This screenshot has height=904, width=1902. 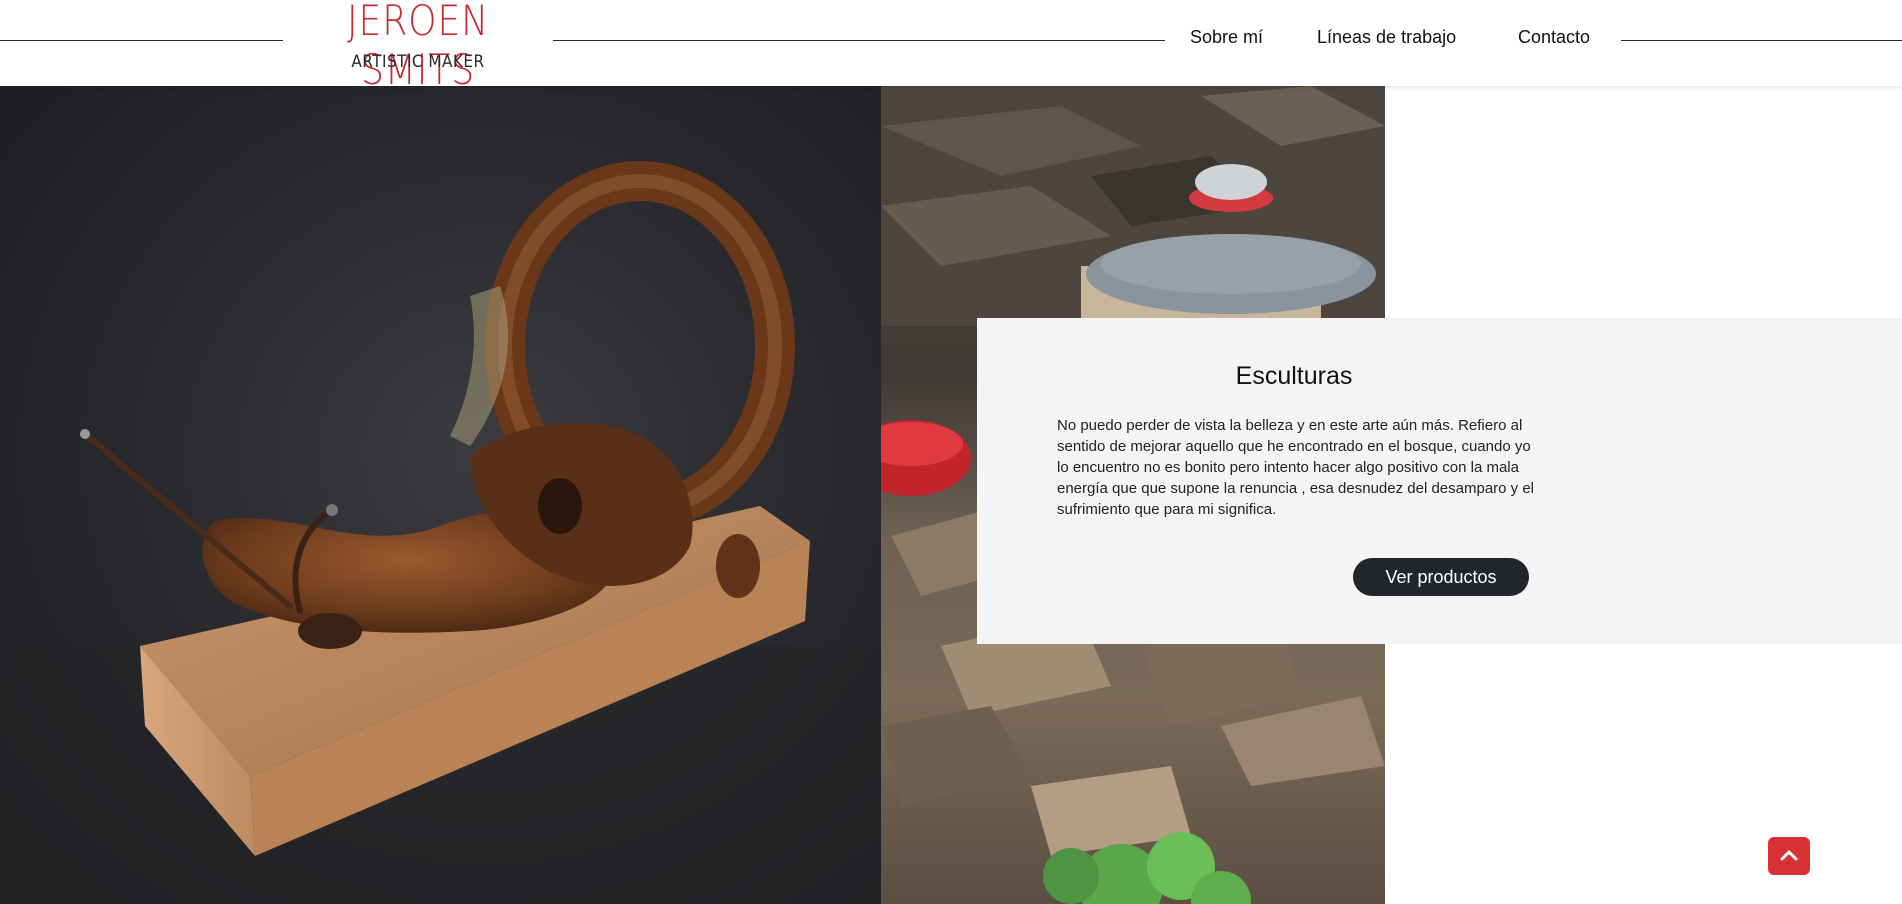 I want to click on header-divider-middle, so click(x=859, y=40).